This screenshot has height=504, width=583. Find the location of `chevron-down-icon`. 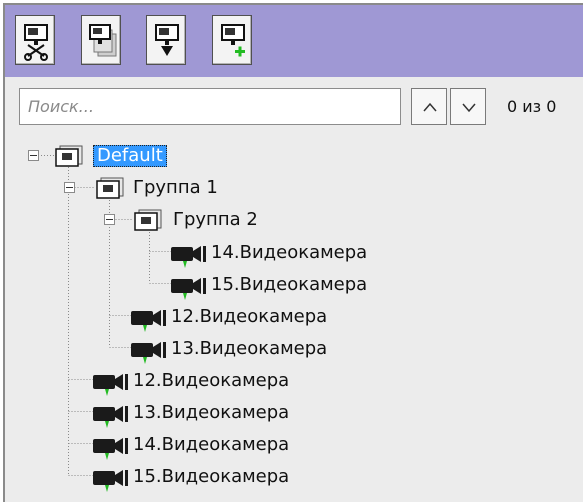

chevron-down-icon is located at coordinates (469, 108).